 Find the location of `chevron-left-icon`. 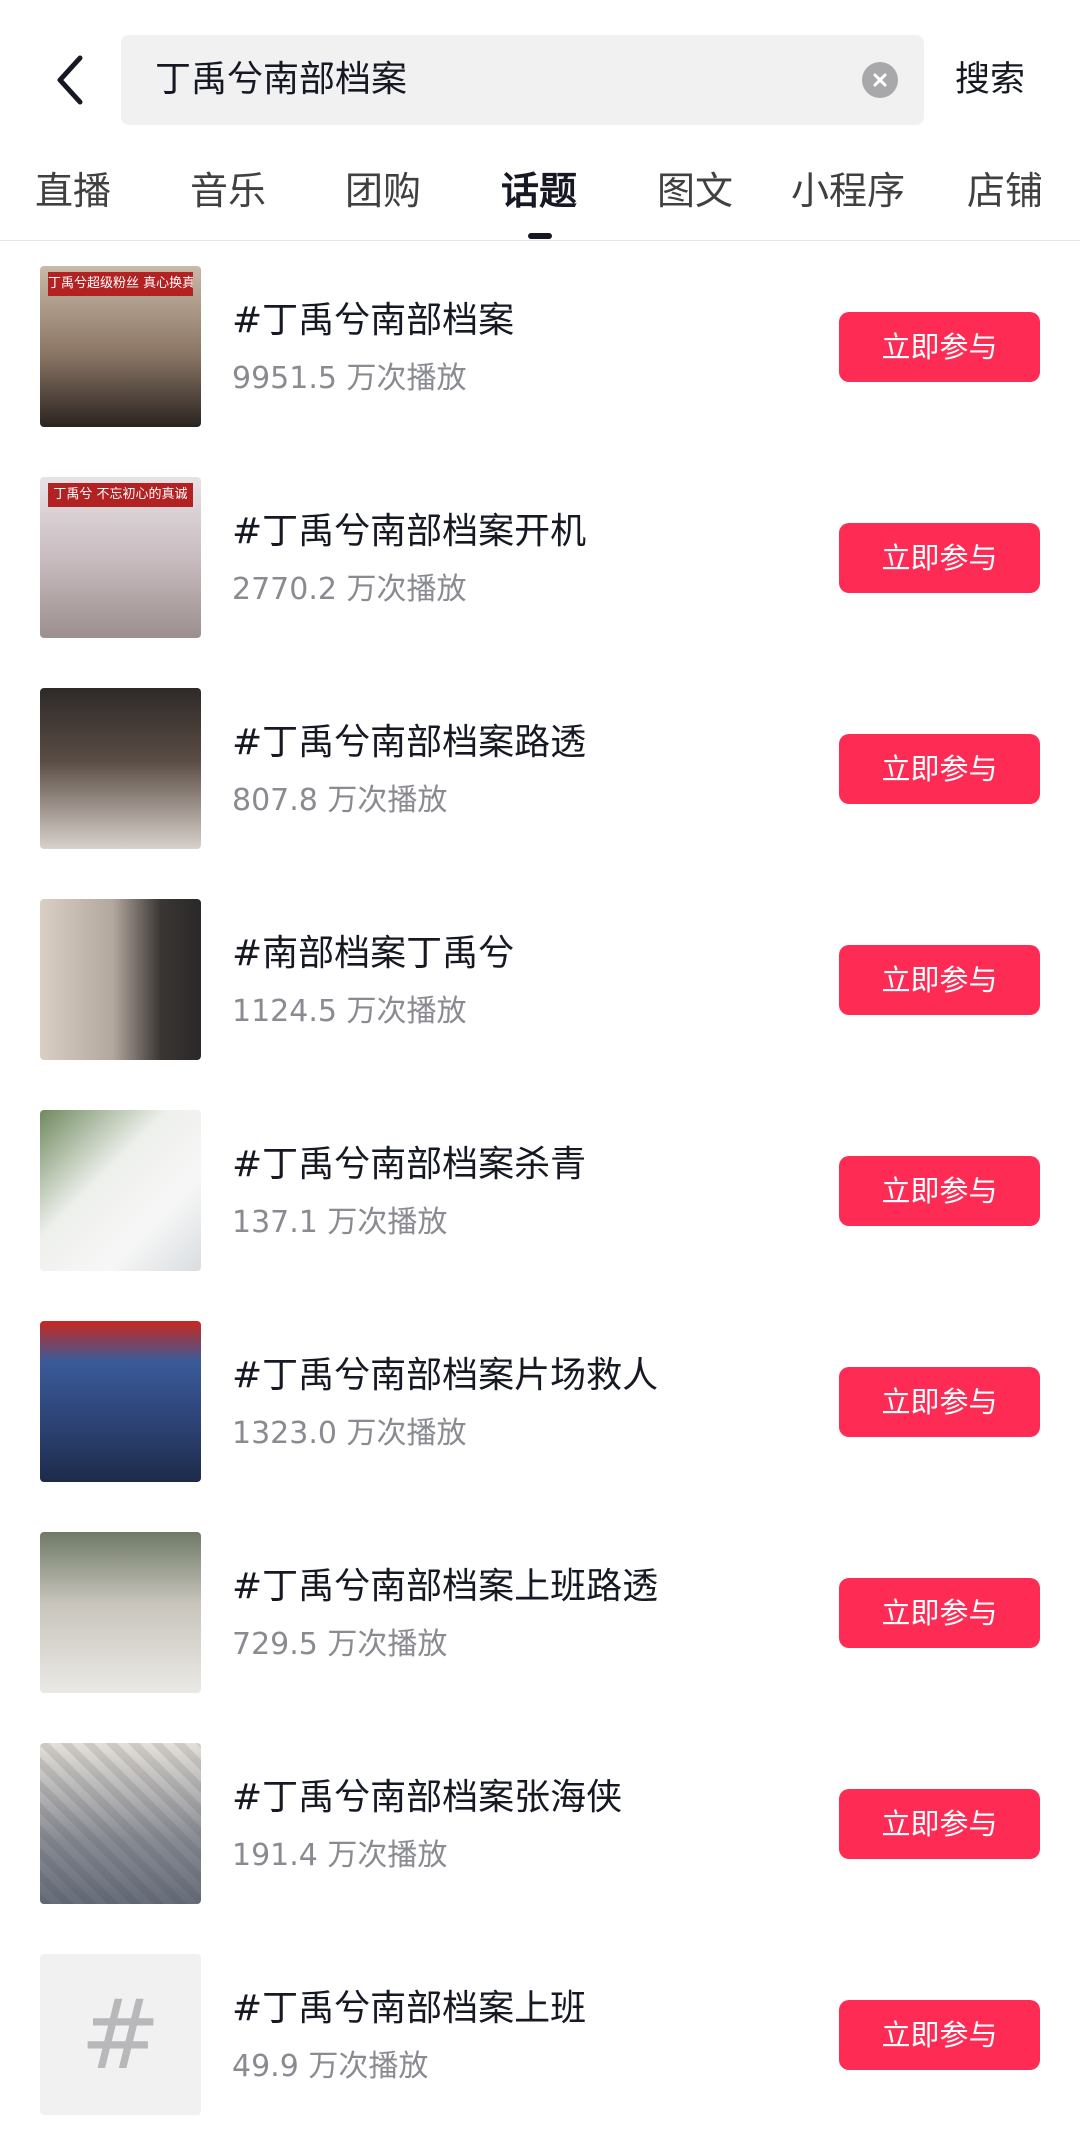

chevron-left-icon is located at coordinates (70, 80).